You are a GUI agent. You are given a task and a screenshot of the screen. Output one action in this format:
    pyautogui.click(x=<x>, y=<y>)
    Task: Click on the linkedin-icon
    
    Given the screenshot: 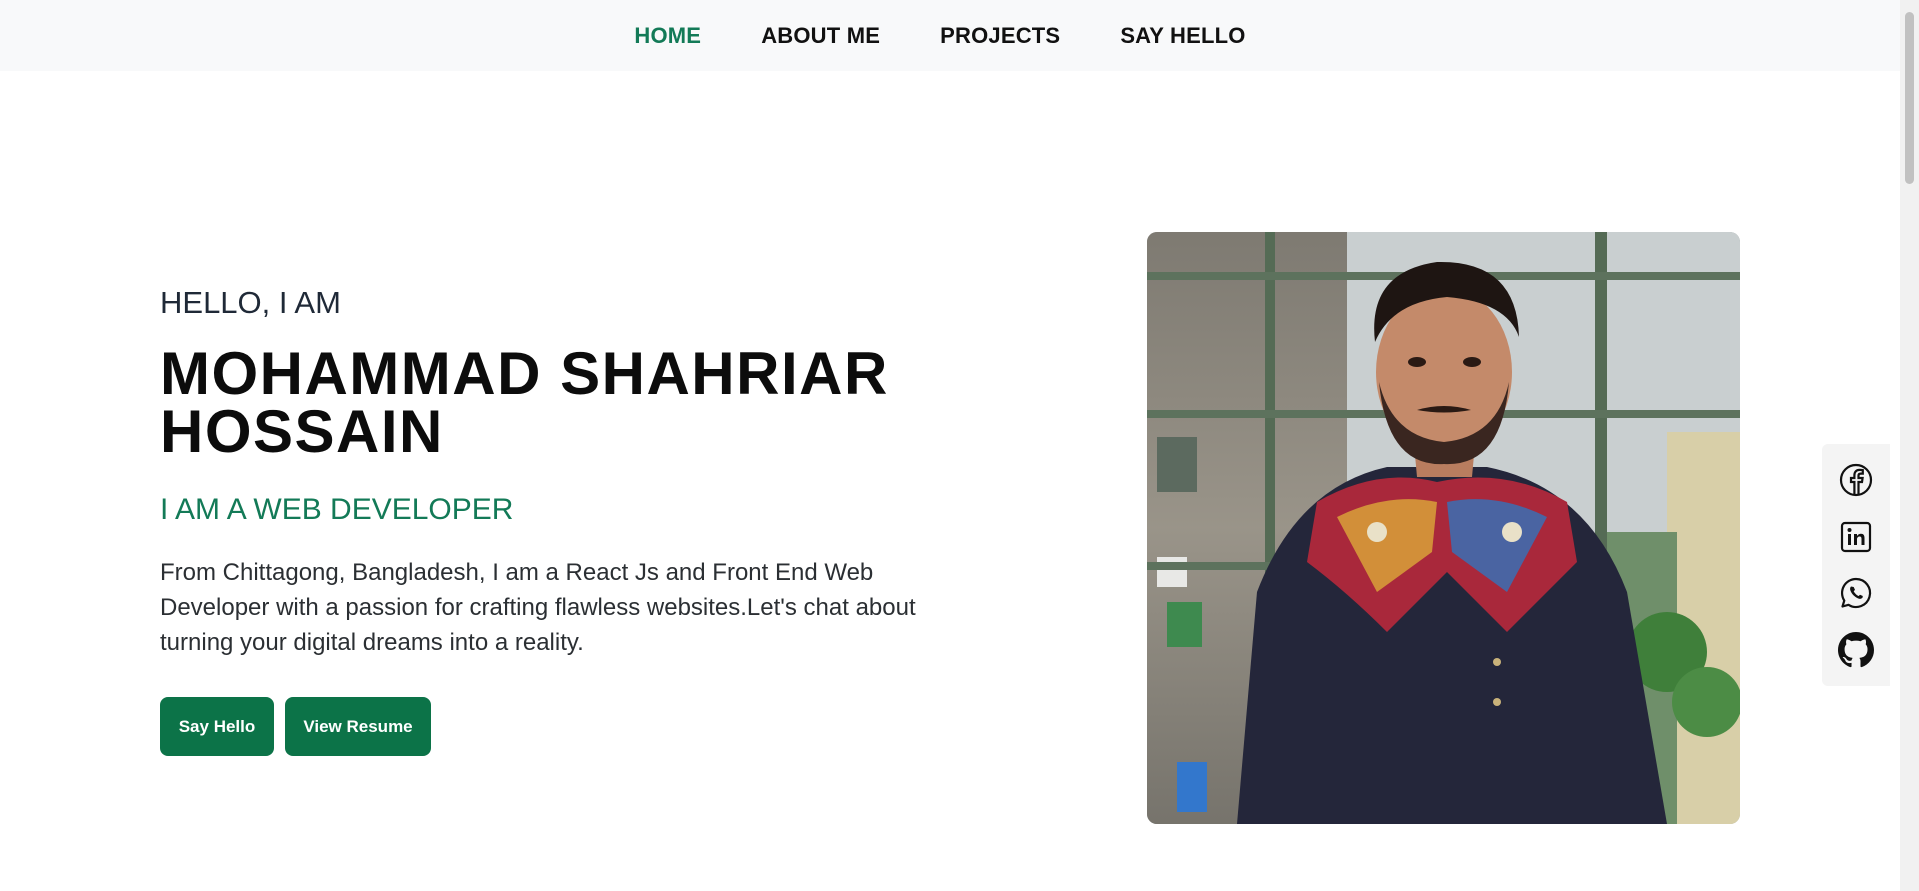 What is the action you would take?
    pyautogui.click(x=1856, y=537)
    